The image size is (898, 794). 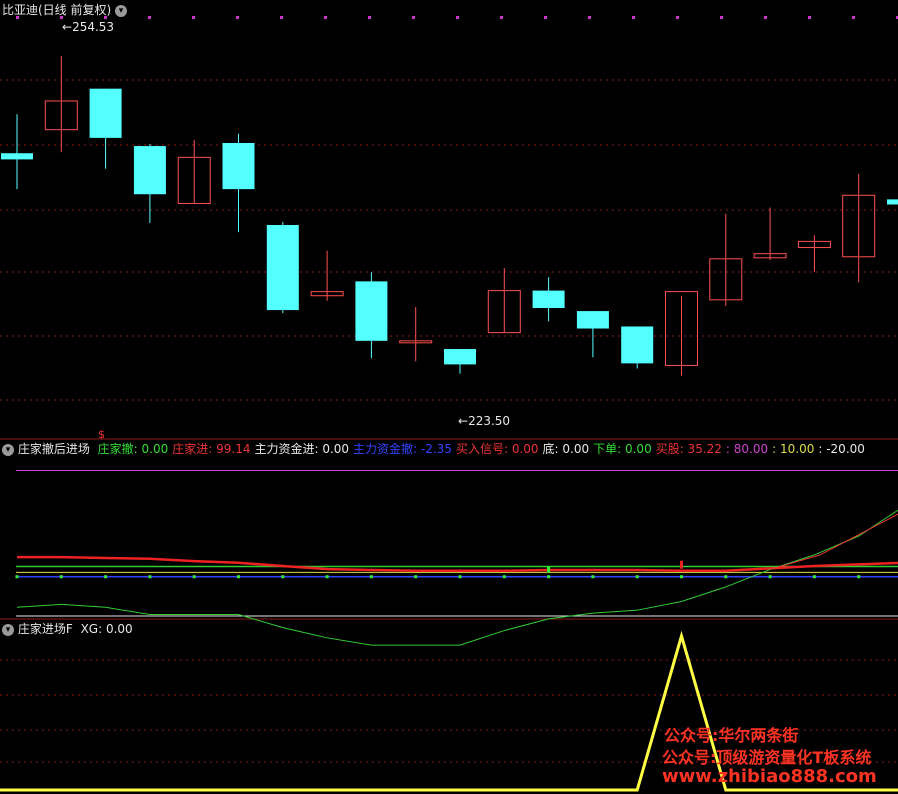 What do you see at coordinates (731, 735) in the screenshot?
I see `watermark-line-1: 公众号:华尔两条街` at bounding box center [731, 735].